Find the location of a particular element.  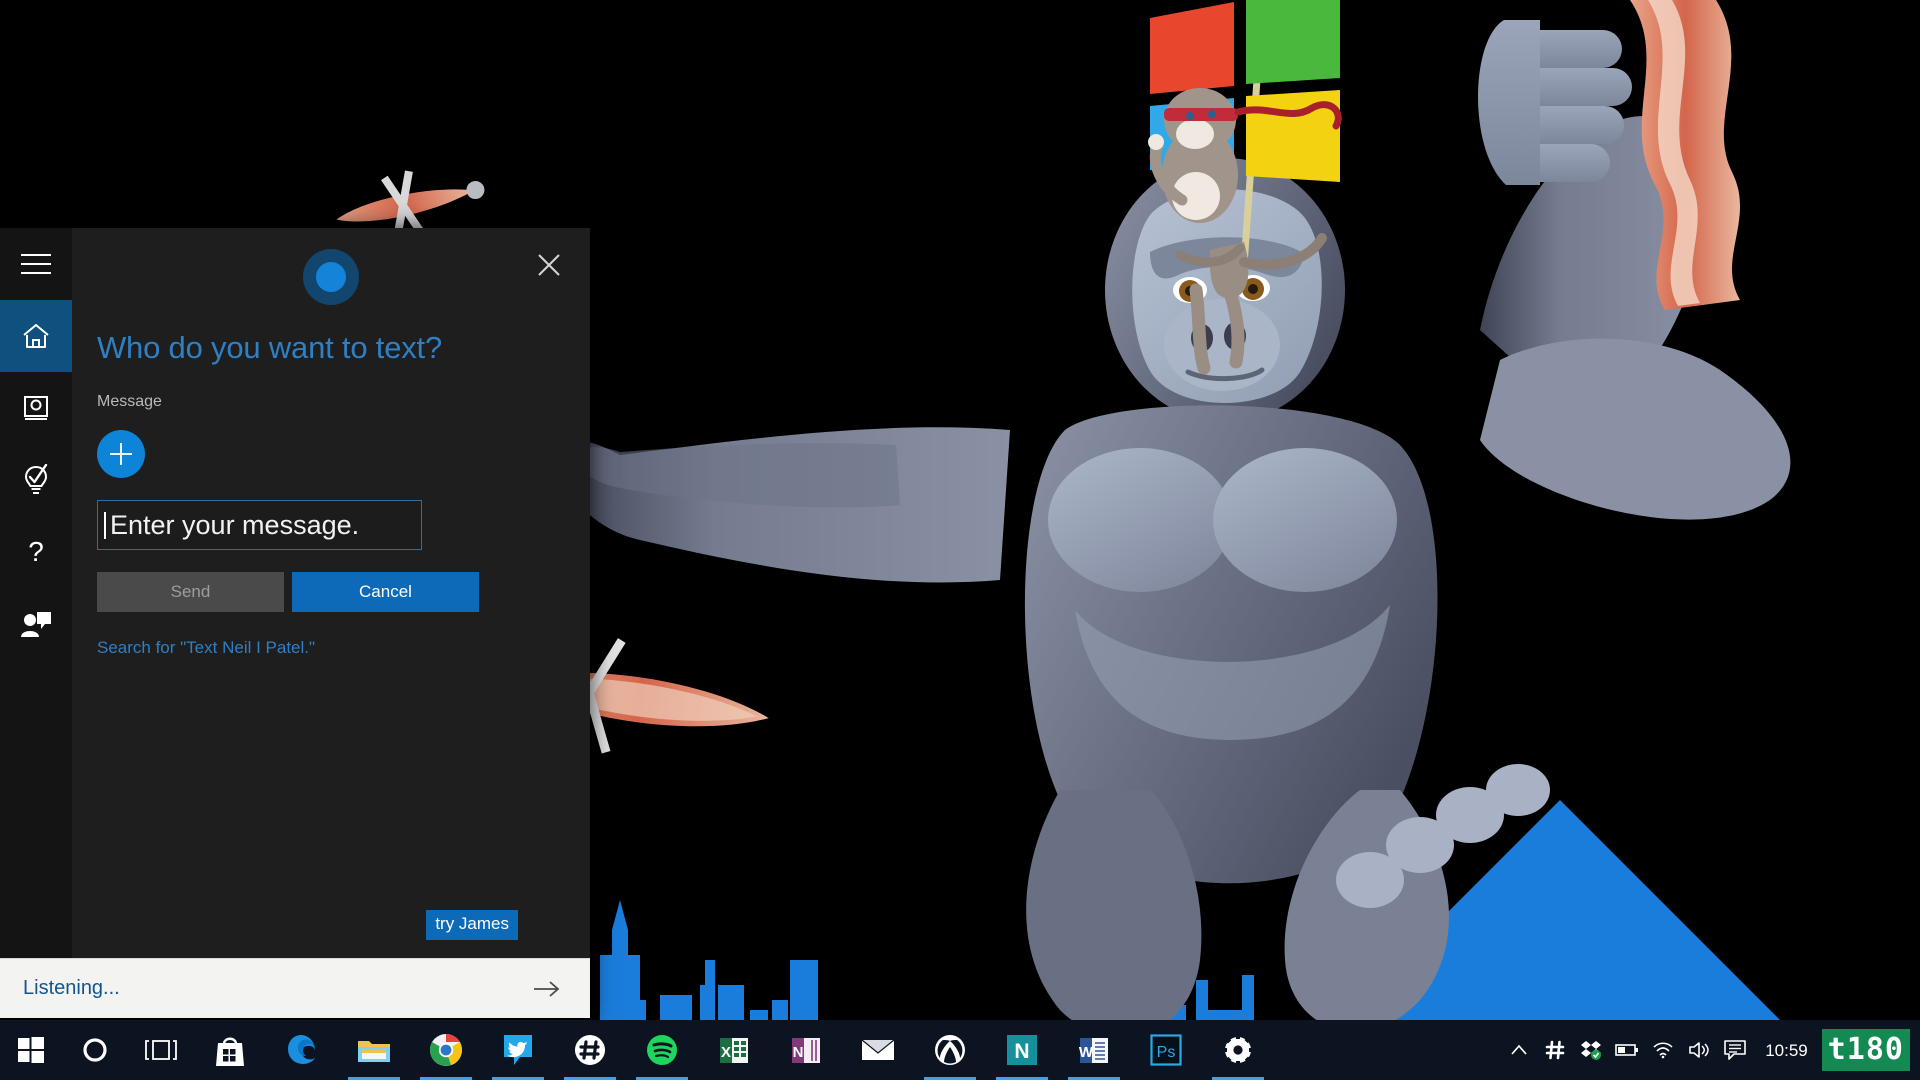

question-mark-icon: ? is located at coordinates (36, 551).